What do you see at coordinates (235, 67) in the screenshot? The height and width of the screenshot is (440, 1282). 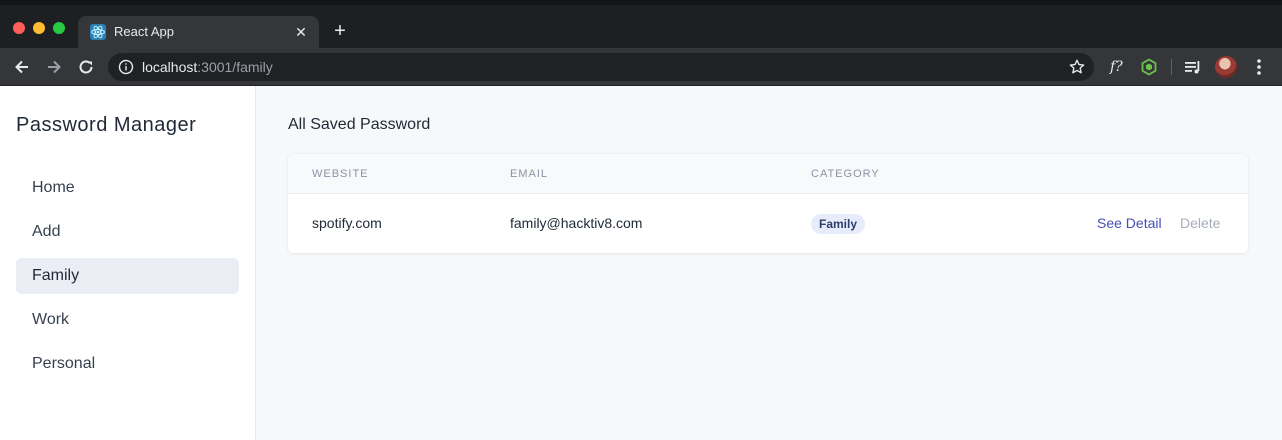 I see `url-path: :3001/family` at bounding box center [235, 67].